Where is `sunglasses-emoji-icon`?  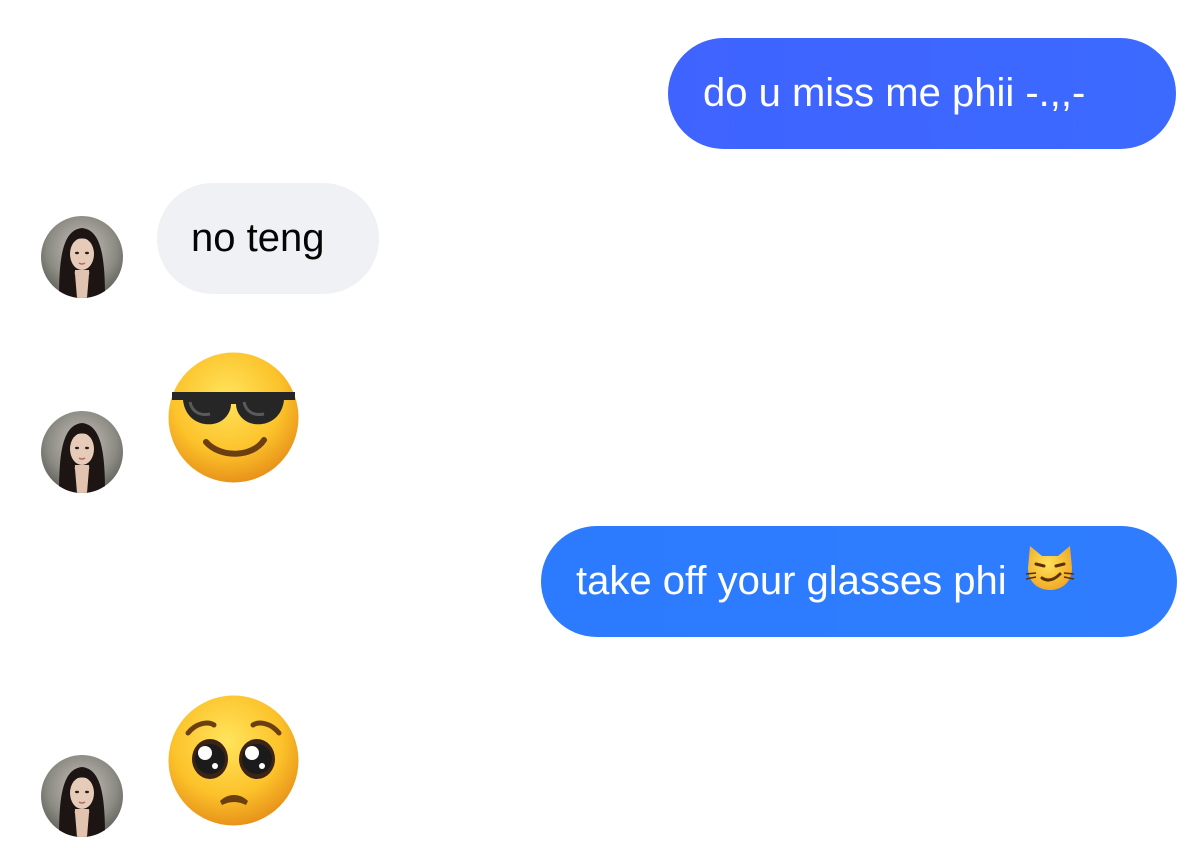 sunglasses-emoji-icon is located at coordinates (233, 417).